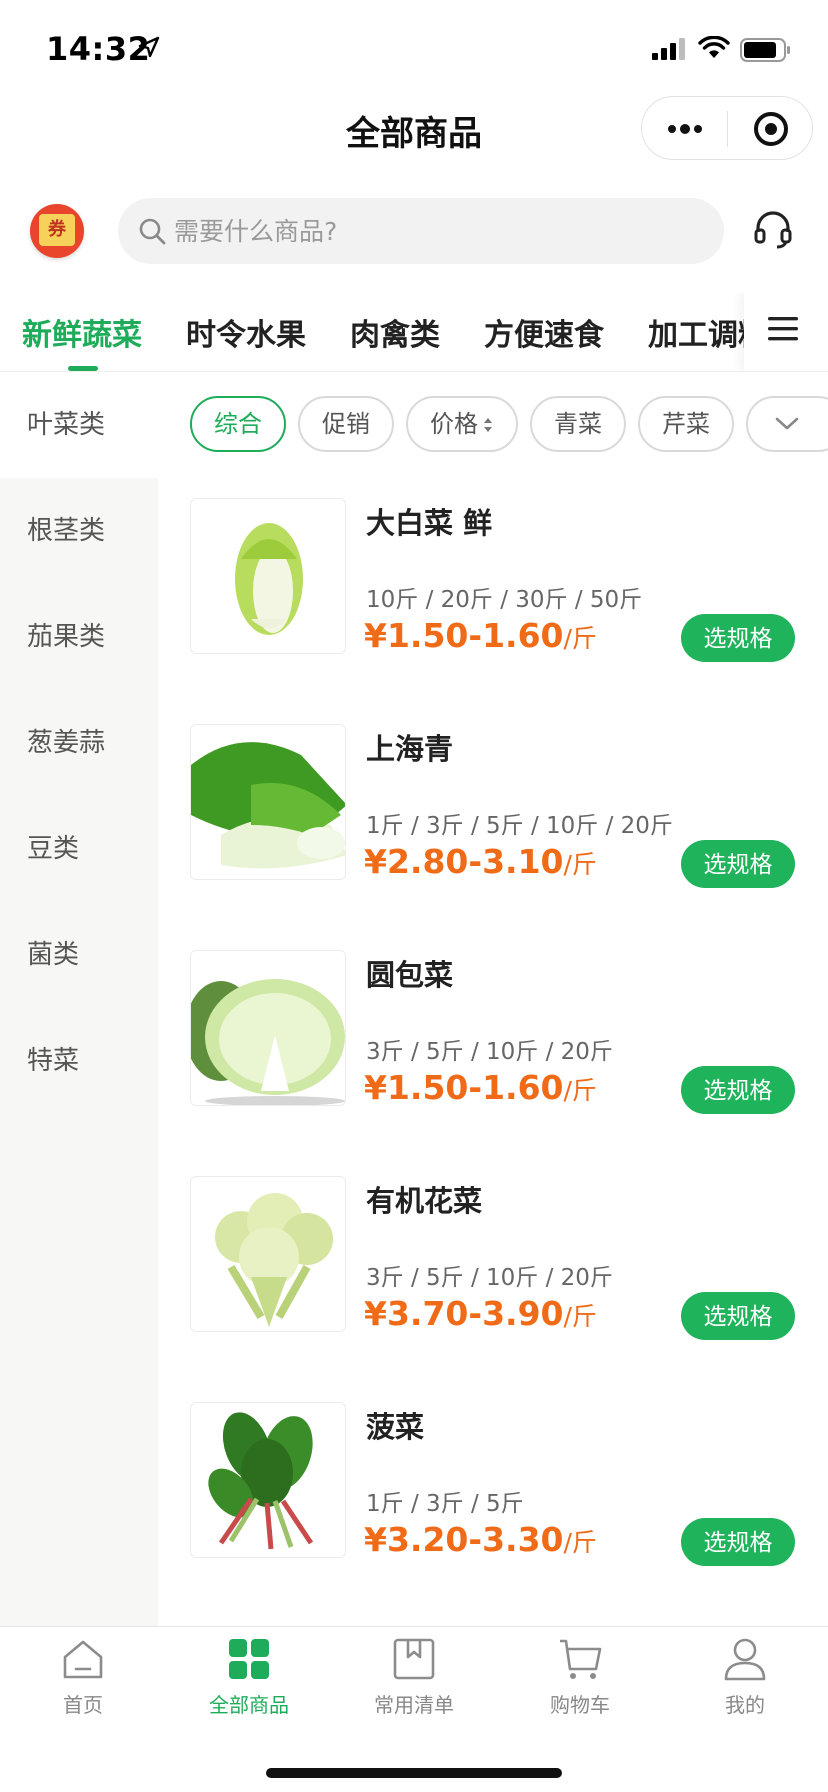 The height and width of the screenshot is (1792, 828). I want to click on tabbar-item-profile: 我的, so click(745, 1682).